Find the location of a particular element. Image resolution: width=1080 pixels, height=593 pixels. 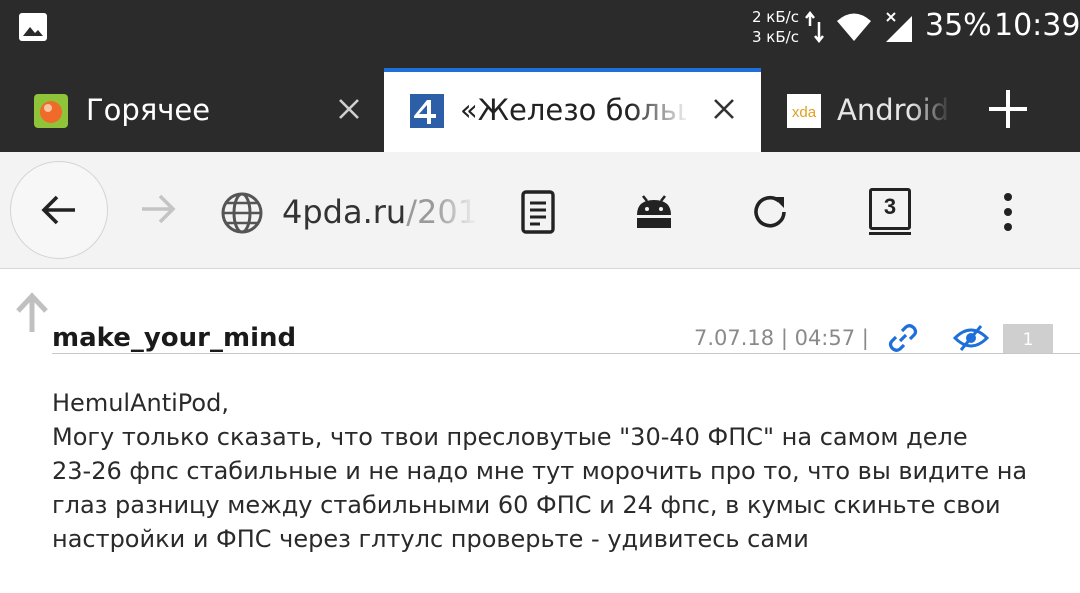

tab-zhelezo: «Железо больш is located at coordinates (572, 110).